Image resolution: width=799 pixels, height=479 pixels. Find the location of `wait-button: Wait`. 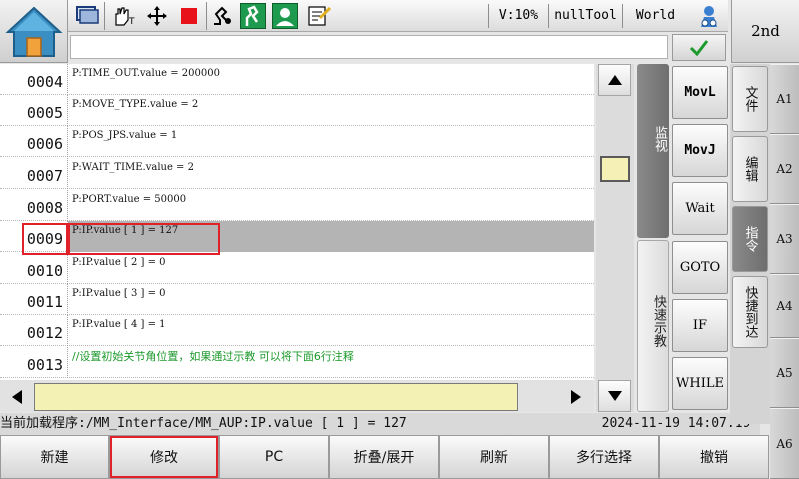

wait-button: Wait is located at coordinates (700, 208).